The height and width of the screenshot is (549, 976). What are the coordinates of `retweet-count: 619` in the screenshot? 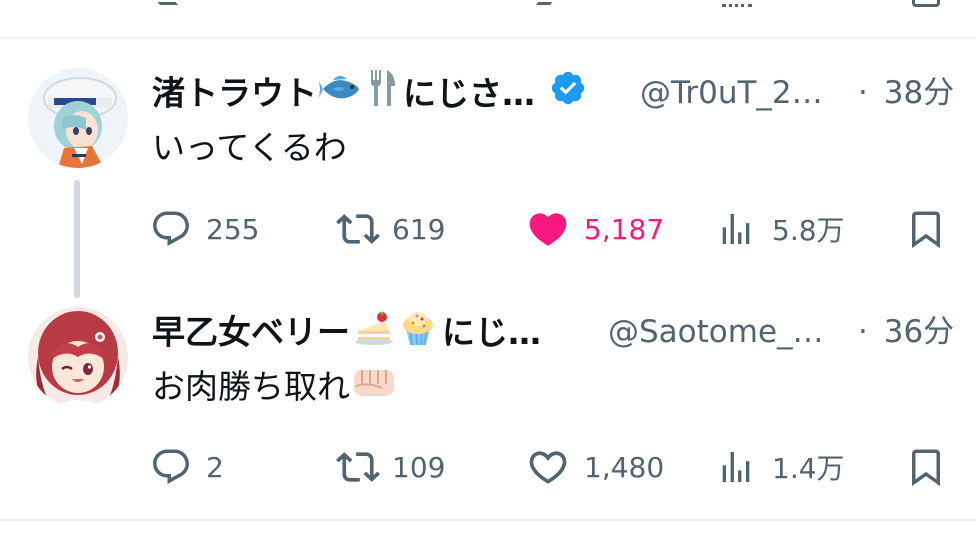 It's located at (419, 229).